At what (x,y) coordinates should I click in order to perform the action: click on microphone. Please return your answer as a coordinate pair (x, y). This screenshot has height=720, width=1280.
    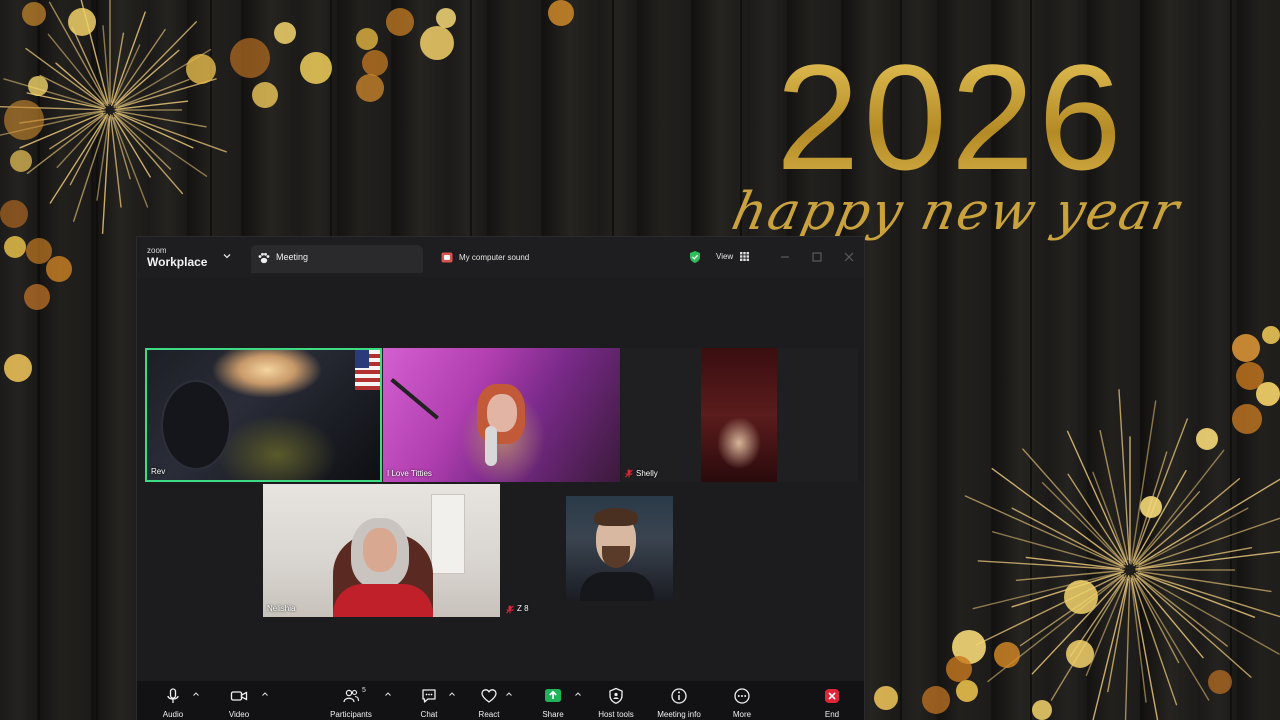
    Looking at the image, I should click on (491, 446).